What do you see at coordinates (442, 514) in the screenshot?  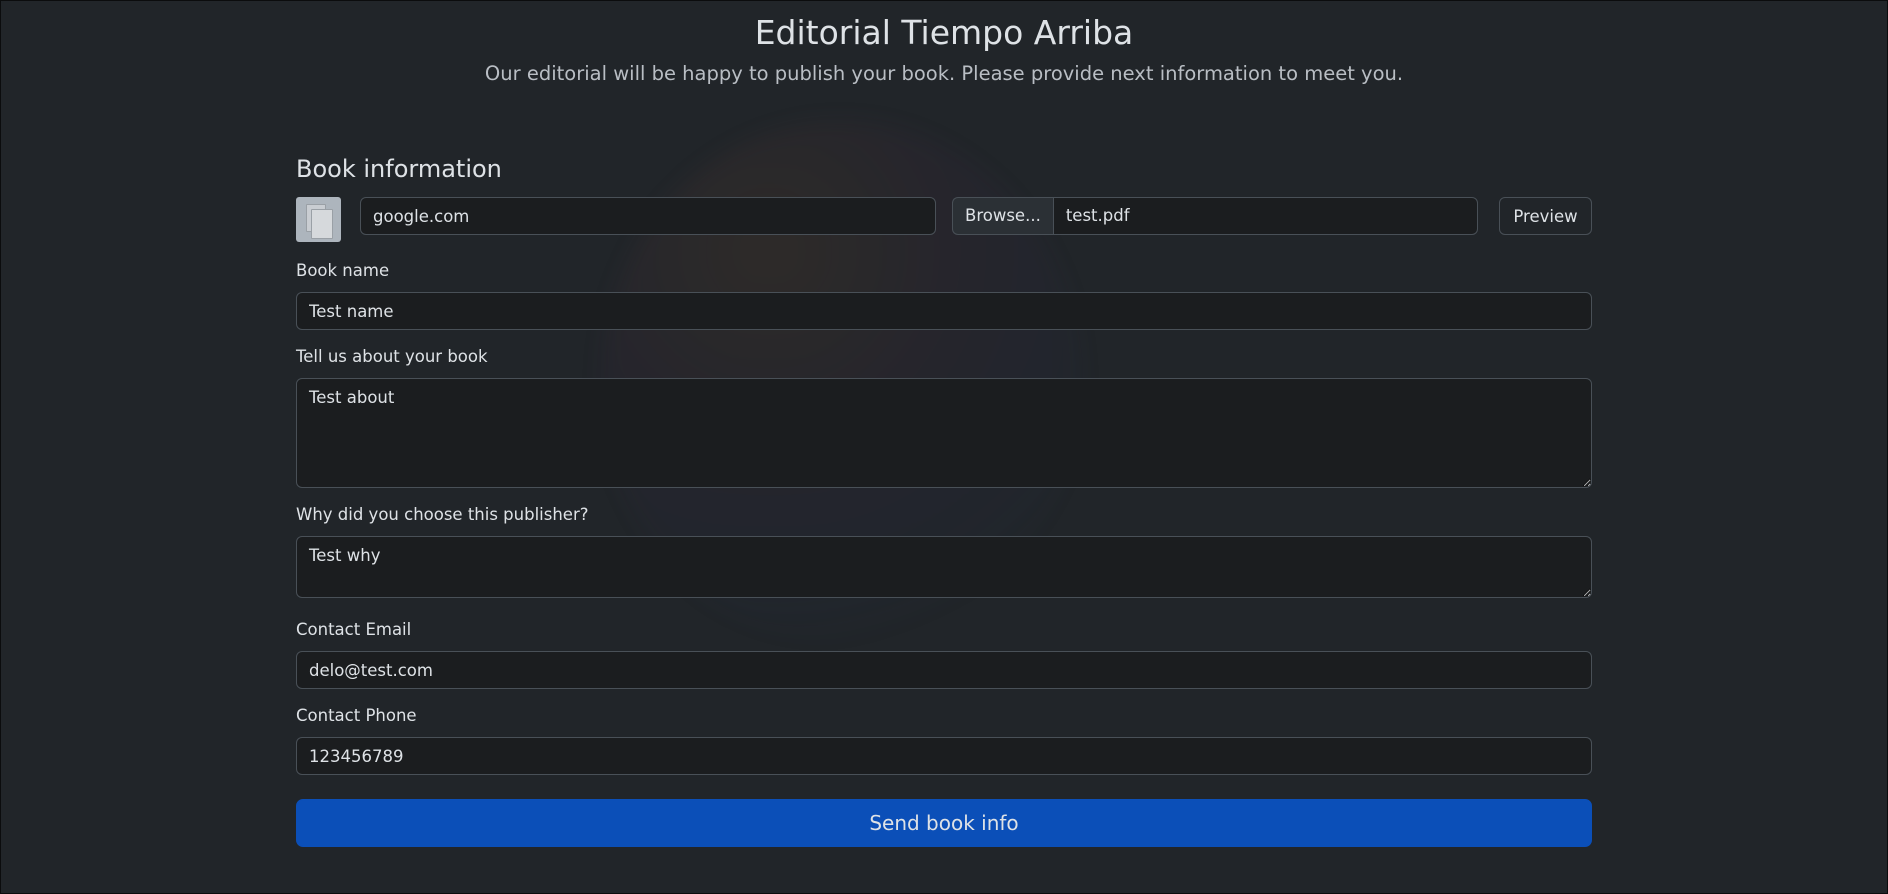 I see `why-label: Why did you choose this publisher?` at bounding box center [442, 514].